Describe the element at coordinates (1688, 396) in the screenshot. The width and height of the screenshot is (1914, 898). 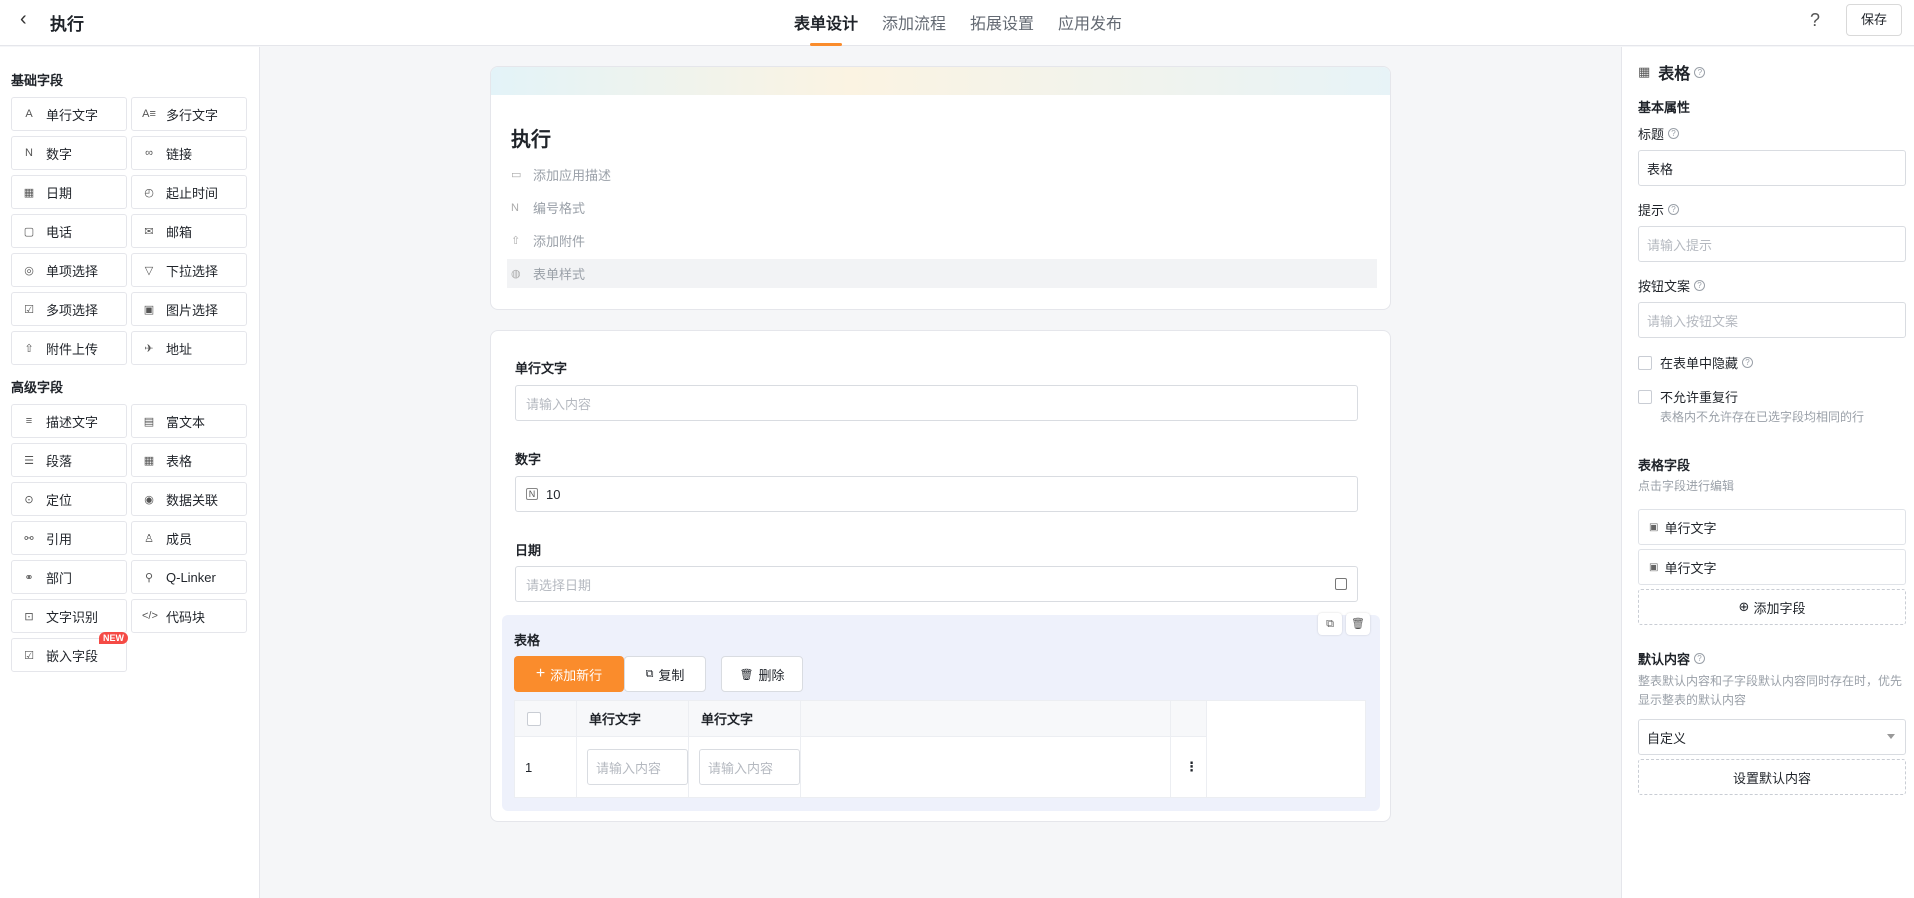
I see `no-duplicate-option: 不允许重复行` at that location.